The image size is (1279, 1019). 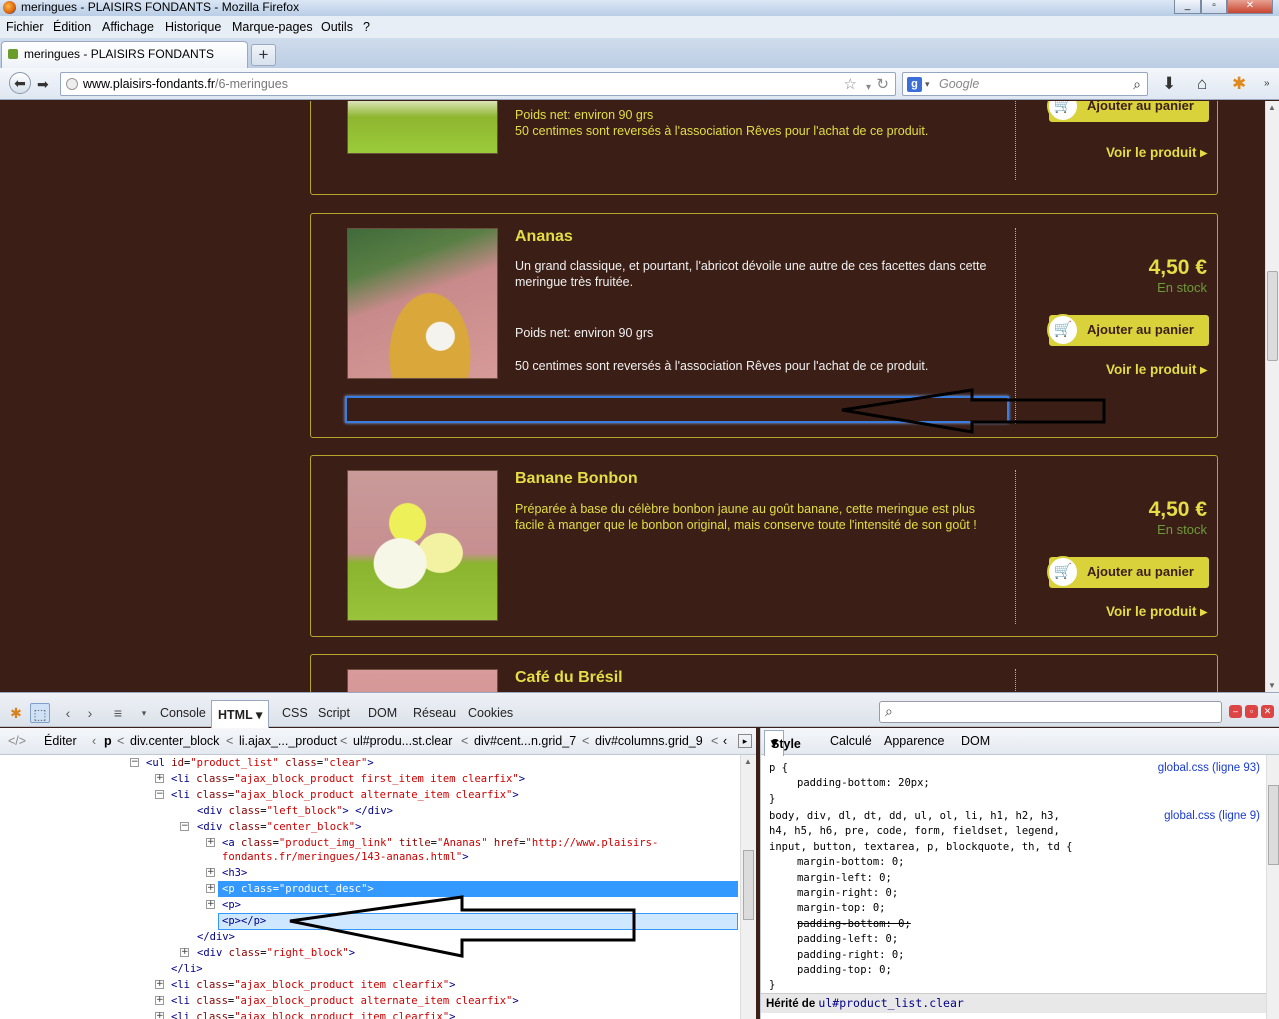 I want to click on toolbar-overflow-icon: », so click(x=1267, y=83).